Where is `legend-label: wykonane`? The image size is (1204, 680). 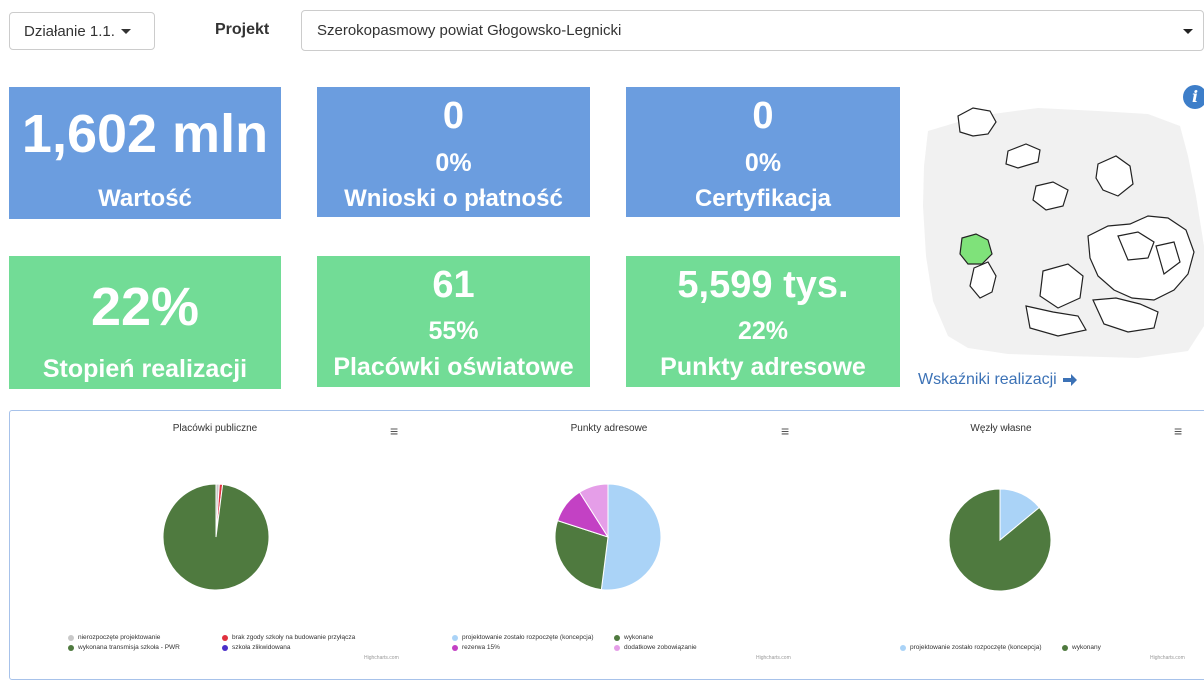 legend-label: wykonane is located at coordinates (639, 637).